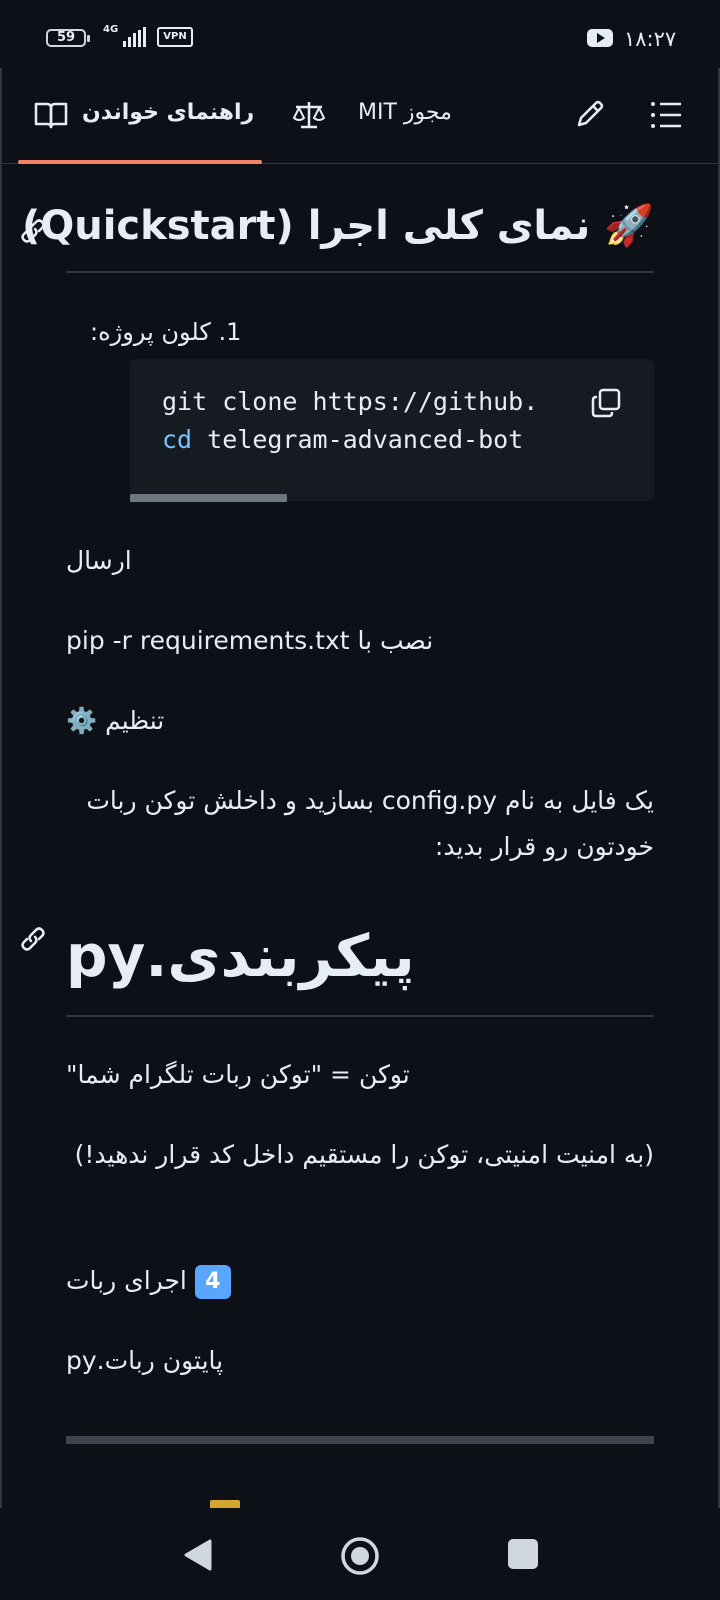  Describe the element at coordinates (600, 38) in the screenshot. I see `youtube-icon` at that location.